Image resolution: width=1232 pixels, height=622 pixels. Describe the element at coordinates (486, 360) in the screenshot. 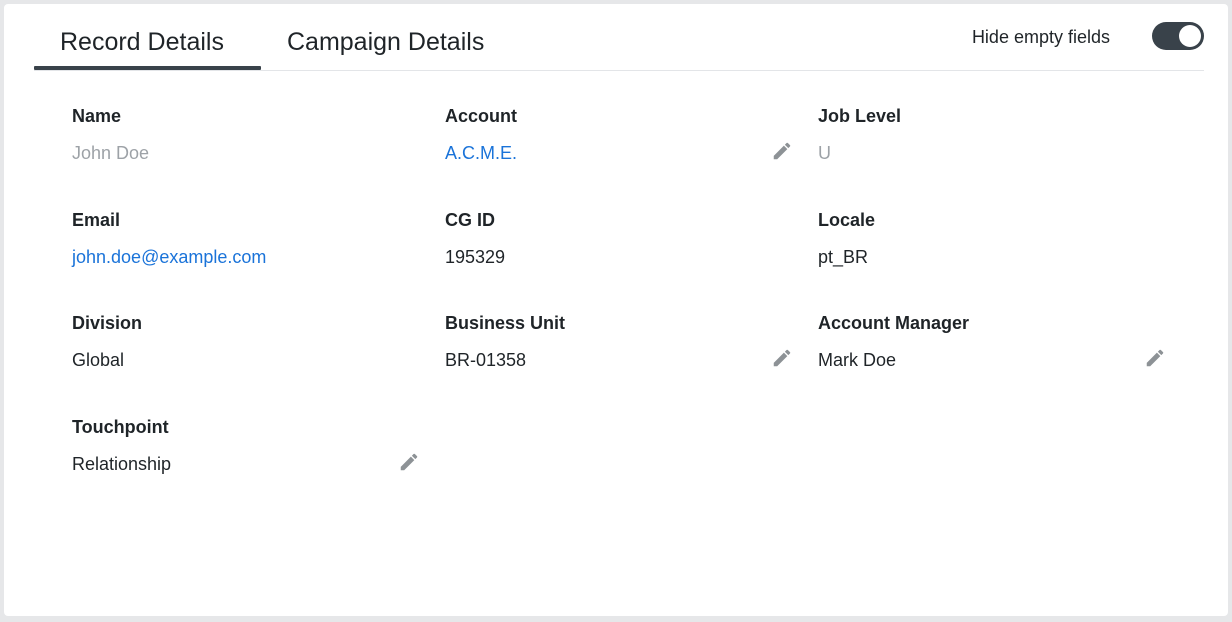

I see `field-value: BR-01358` at that location.